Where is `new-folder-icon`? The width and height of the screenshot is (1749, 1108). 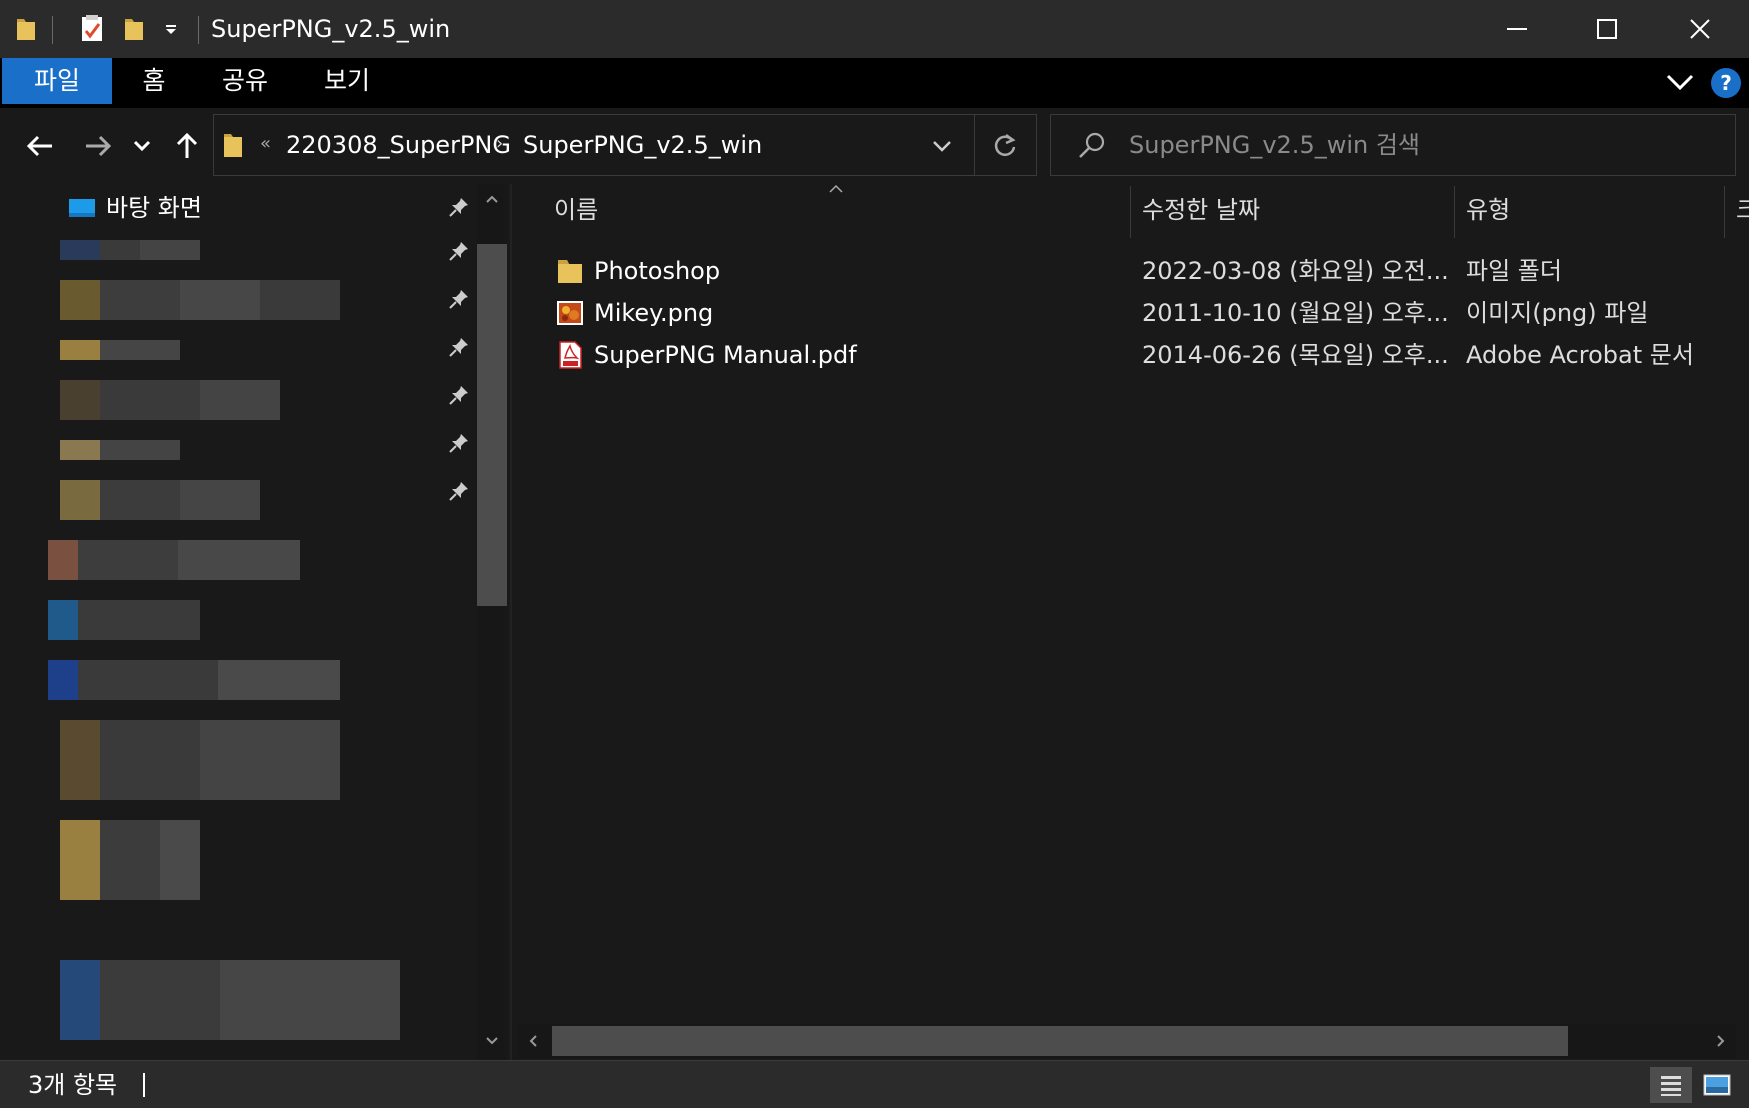
new-folder-icon is located at coordinates (134, 29).